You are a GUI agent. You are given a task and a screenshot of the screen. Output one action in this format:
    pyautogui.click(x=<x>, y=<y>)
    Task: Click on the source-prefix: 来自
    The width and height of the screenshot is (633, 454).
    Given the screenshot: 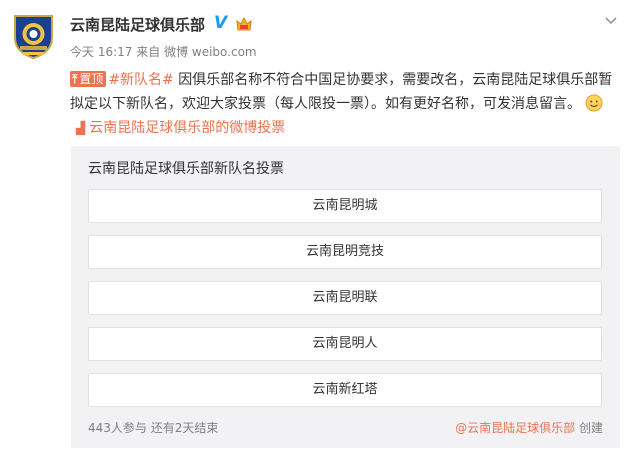 What is the action you would take?
    pyautogui.click(x=148, y=52)
    